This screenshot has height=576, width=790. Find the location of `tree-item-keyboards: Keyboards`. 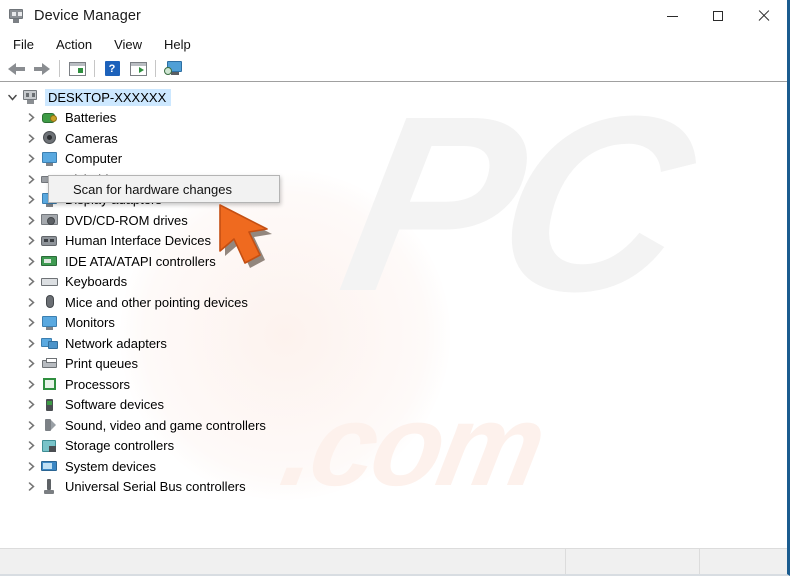

tree-item-keyboards: Keyboards is located at coordinates (393, 282).